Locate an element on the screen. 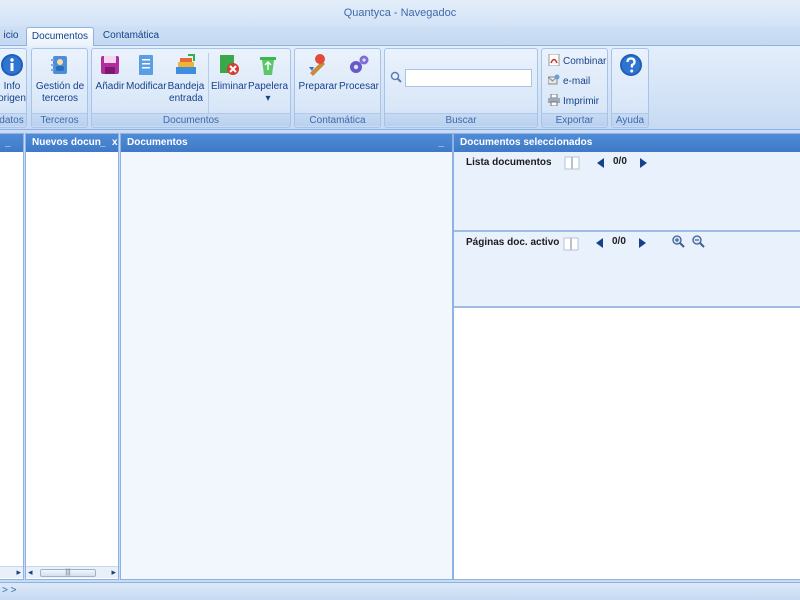 The height and width of the screenshot is (600, 800). panel-nuevos-minimize: _ is located at coordinates (103, 143).